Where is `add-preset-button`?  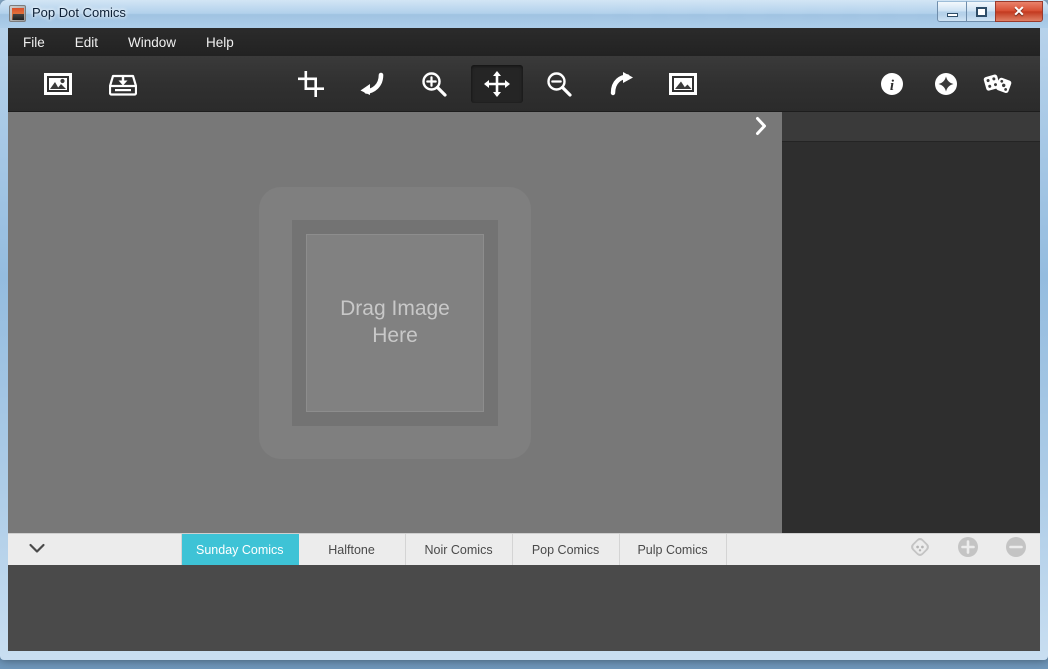 add-preset-button is located at coordinates (968, 549).